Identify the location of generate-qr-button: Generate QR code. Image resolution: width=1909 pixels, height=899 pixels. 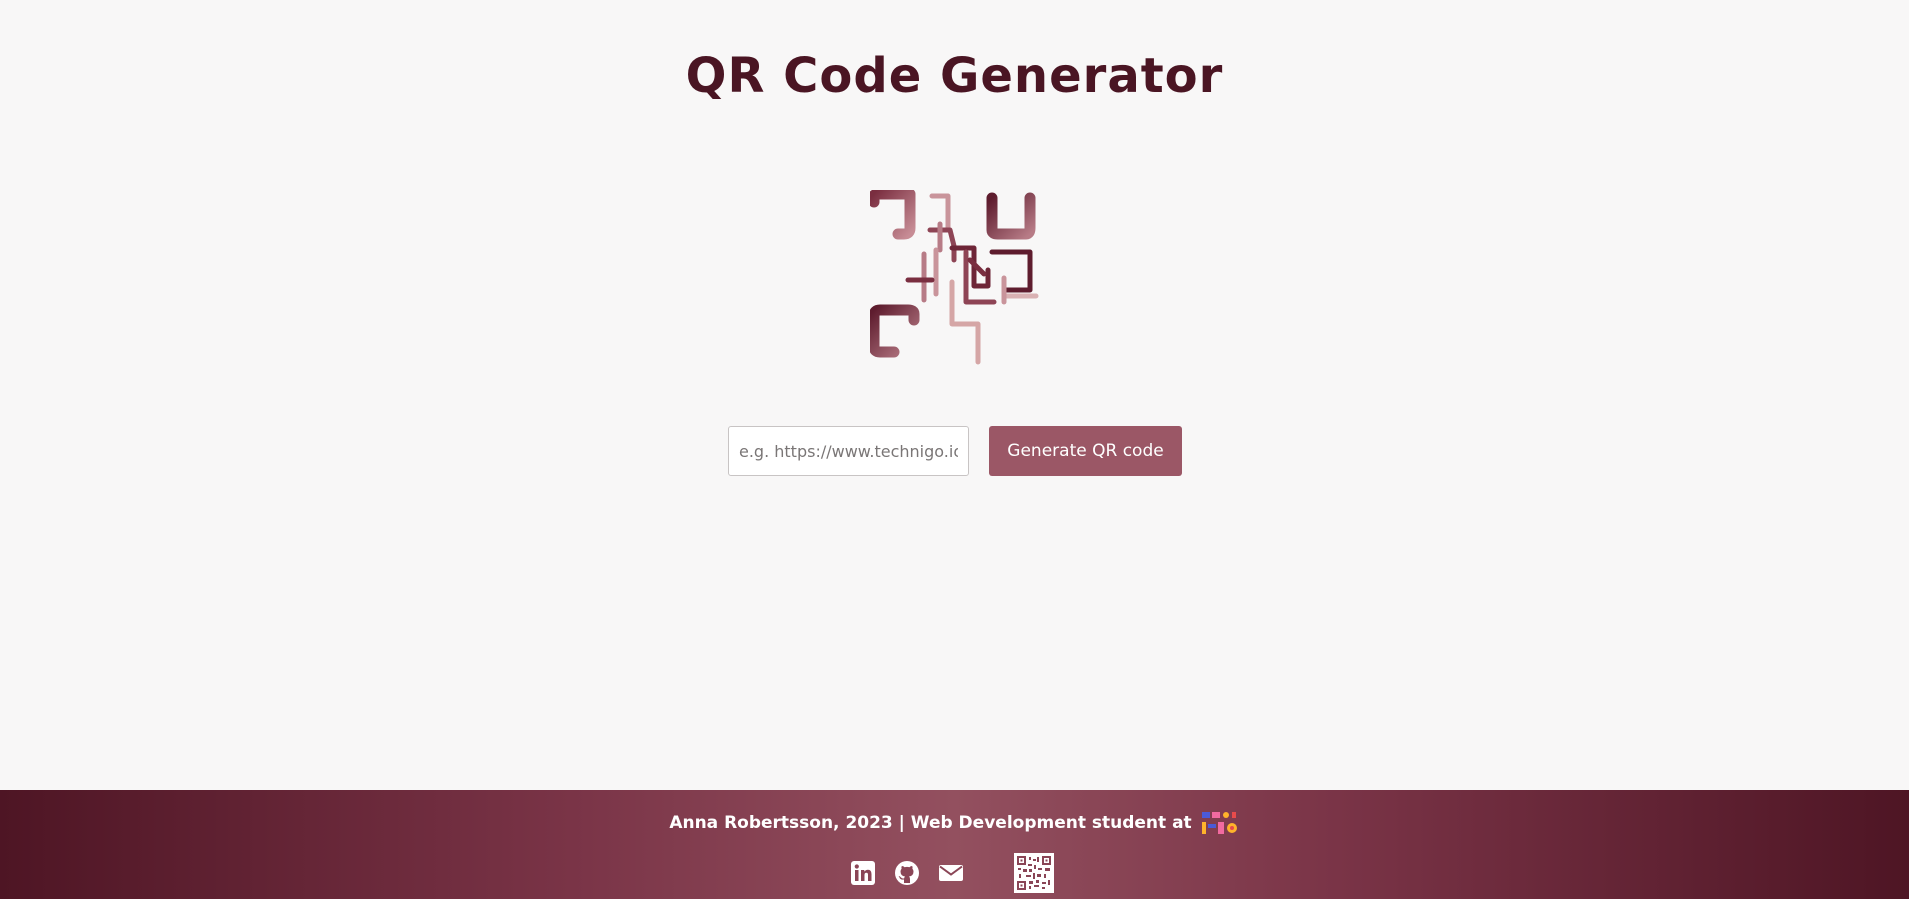
(1085, 451).